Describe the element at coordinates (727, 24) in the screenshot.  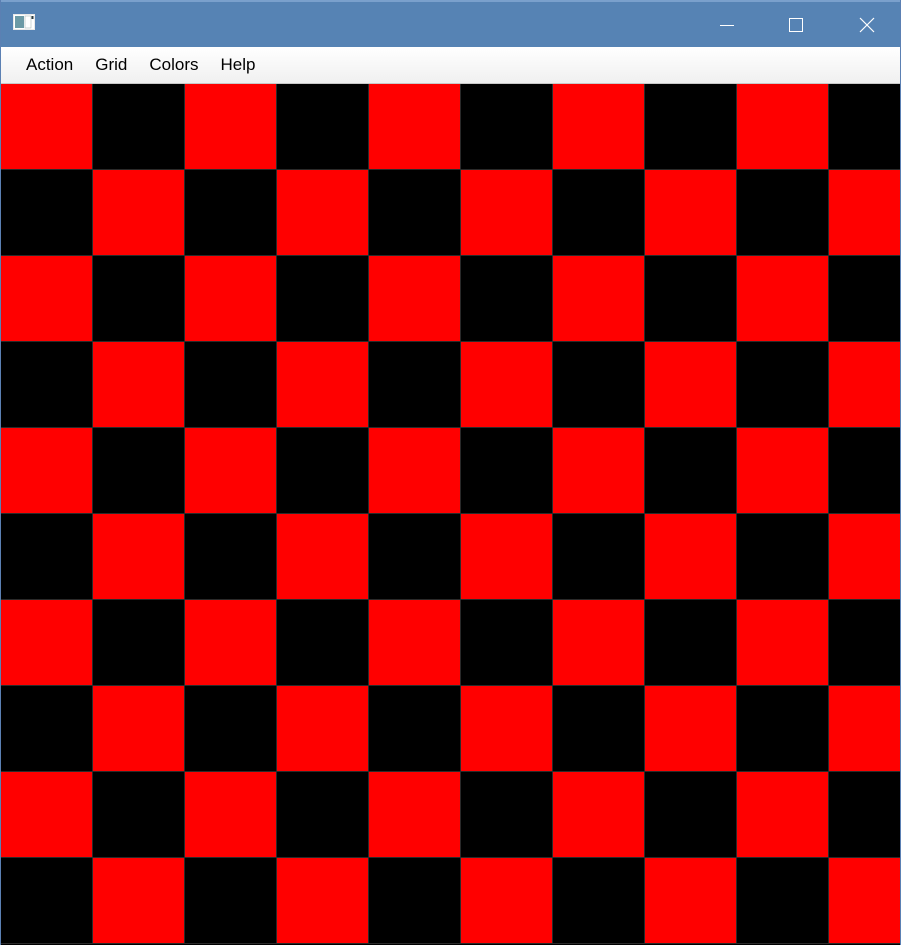
I see `minimize-button` at that location.